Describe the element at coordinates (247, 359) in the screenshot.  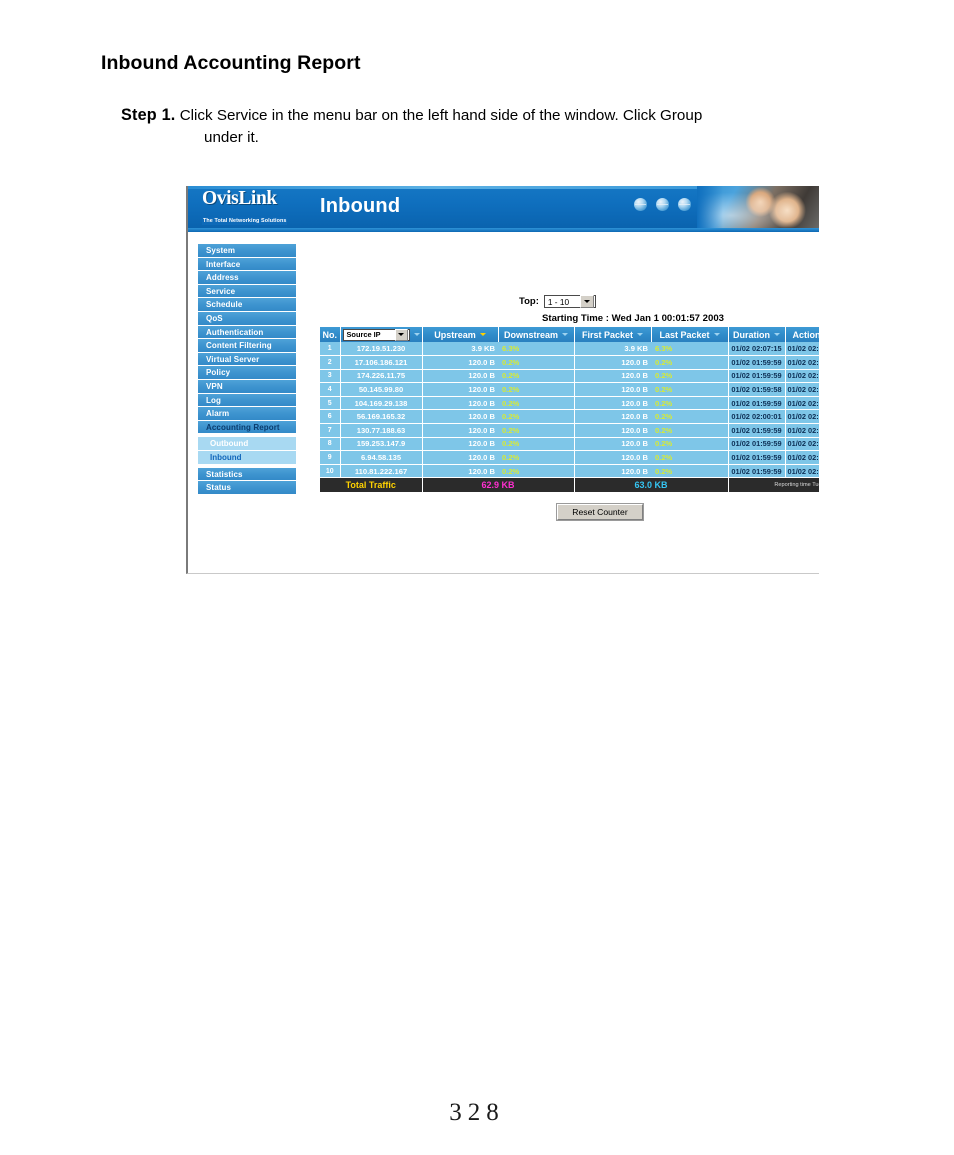
I see `sidebar-item-virtual-server: Virtual Server` at that location.